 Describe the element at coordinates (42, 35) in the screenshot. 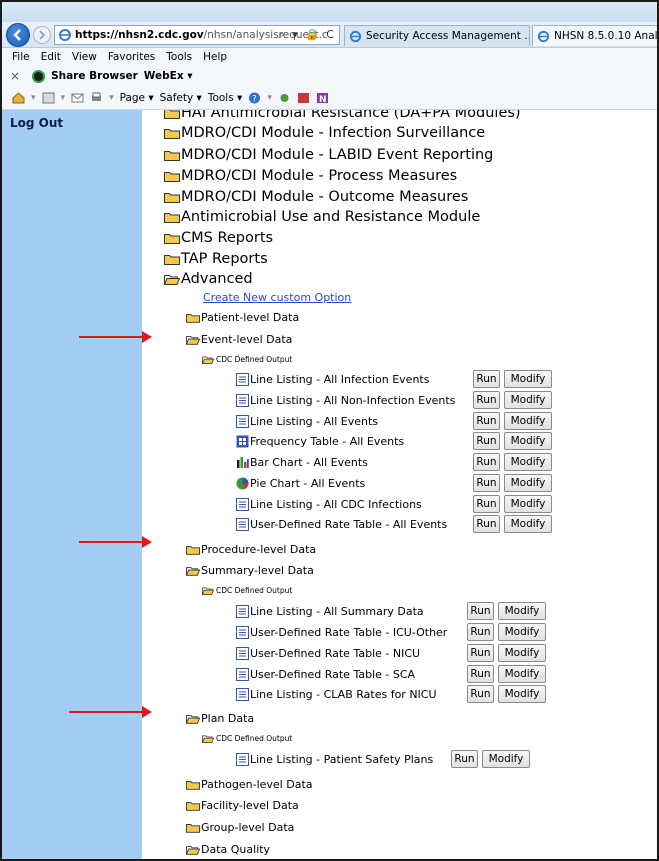

I see `forward-button` at that location.